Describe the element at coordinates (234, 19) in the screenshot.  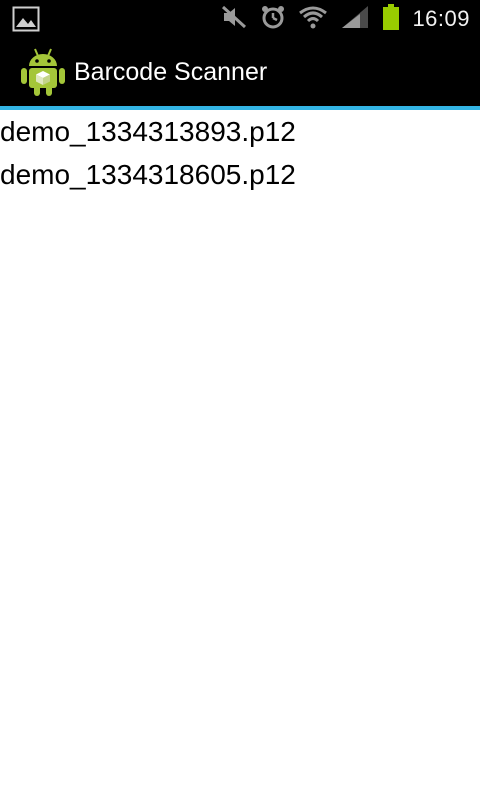
I see `mute-icon` at that location.